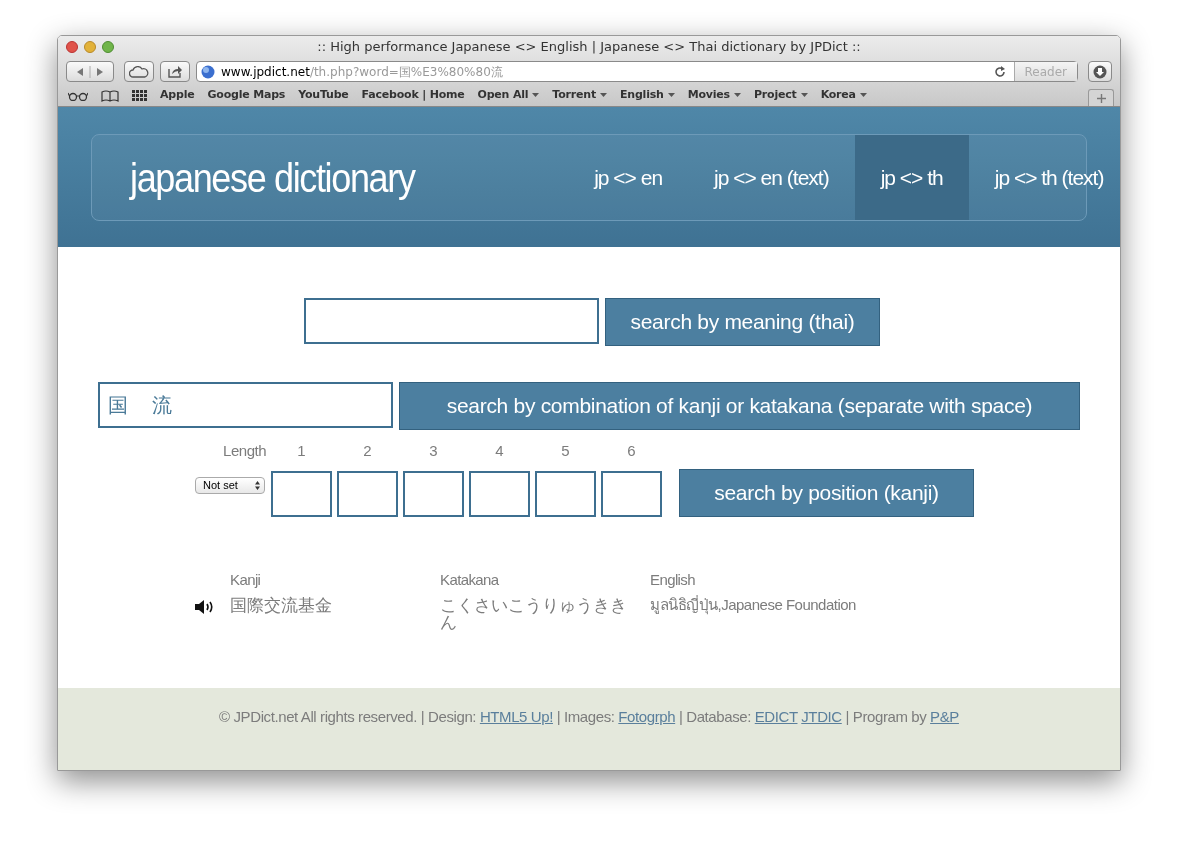 The image size is (1178, 850). I want to click on nav-tab: jp <> th (text), so click(1044, 177).